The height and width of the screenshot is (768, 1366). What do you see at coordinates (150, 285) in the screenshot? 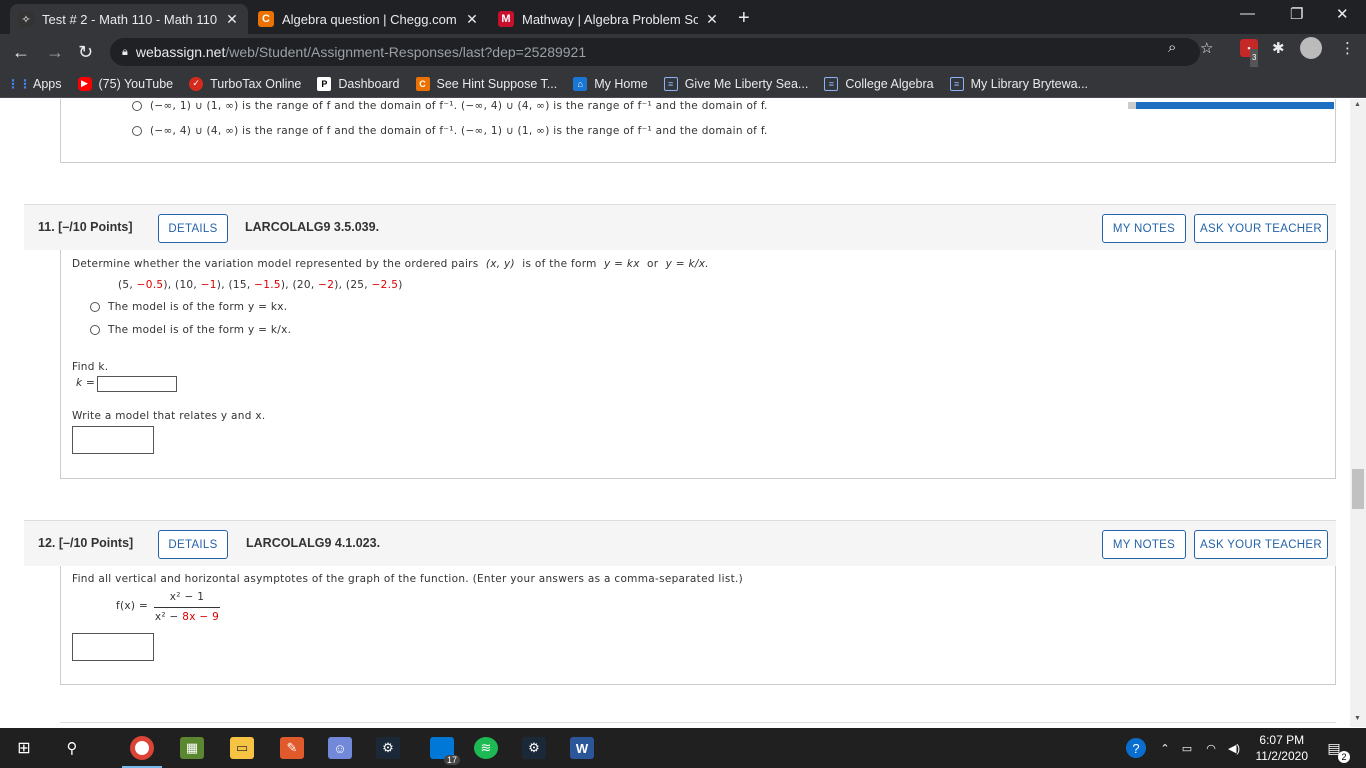
I see `pair-y: −0.5` at bounding box center [150, 285].